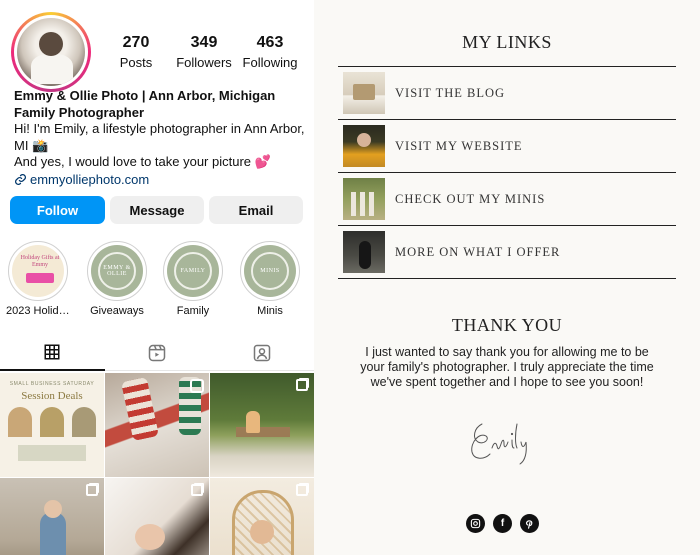 The height and width of the screenshot is (555, 700). What do you see at coordinates (204, 62) in the screenshot?
I see `followers-label: Followers` at bounding box center [204, 62].